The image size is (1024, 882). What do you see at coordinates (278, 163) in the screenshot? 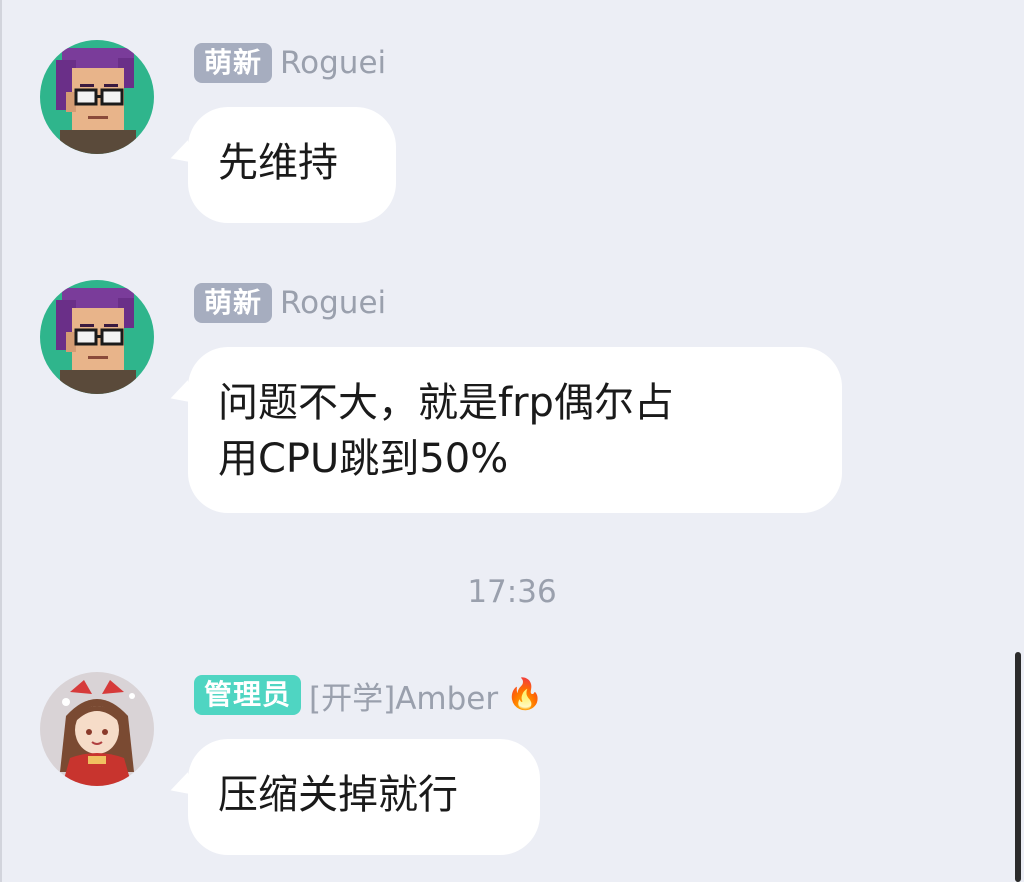
I see `message-text: 先维持` at bounding box center [278, 163].